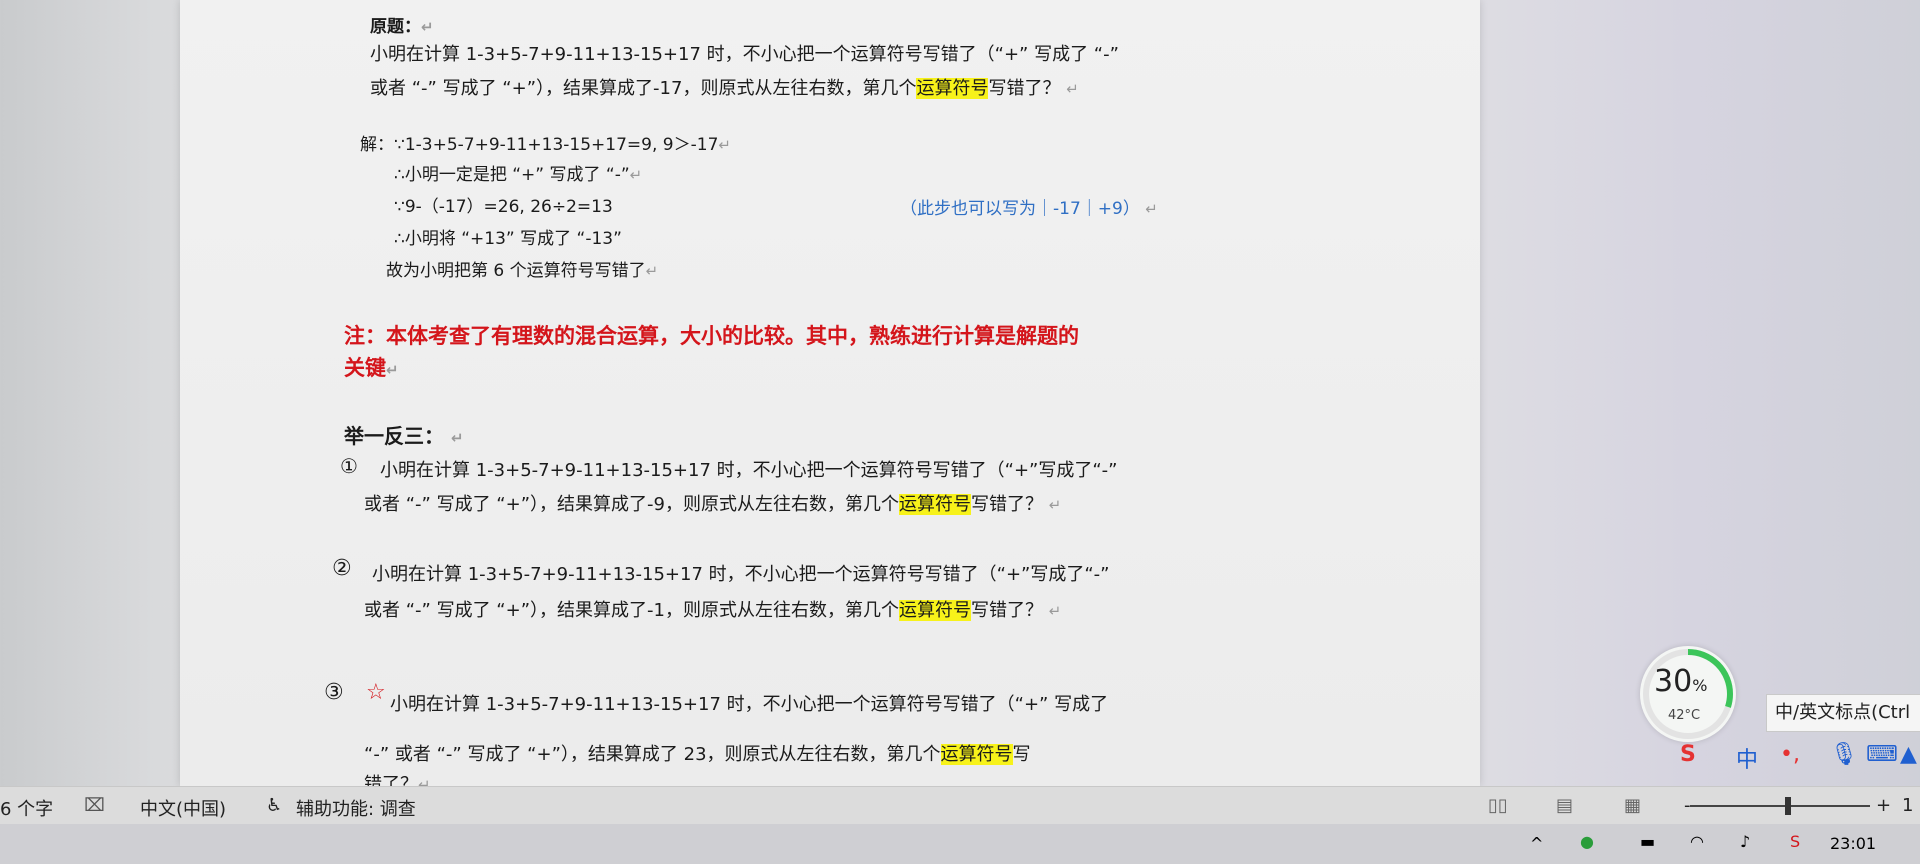  I want to click on q1-number: ①, so click(349, 466).